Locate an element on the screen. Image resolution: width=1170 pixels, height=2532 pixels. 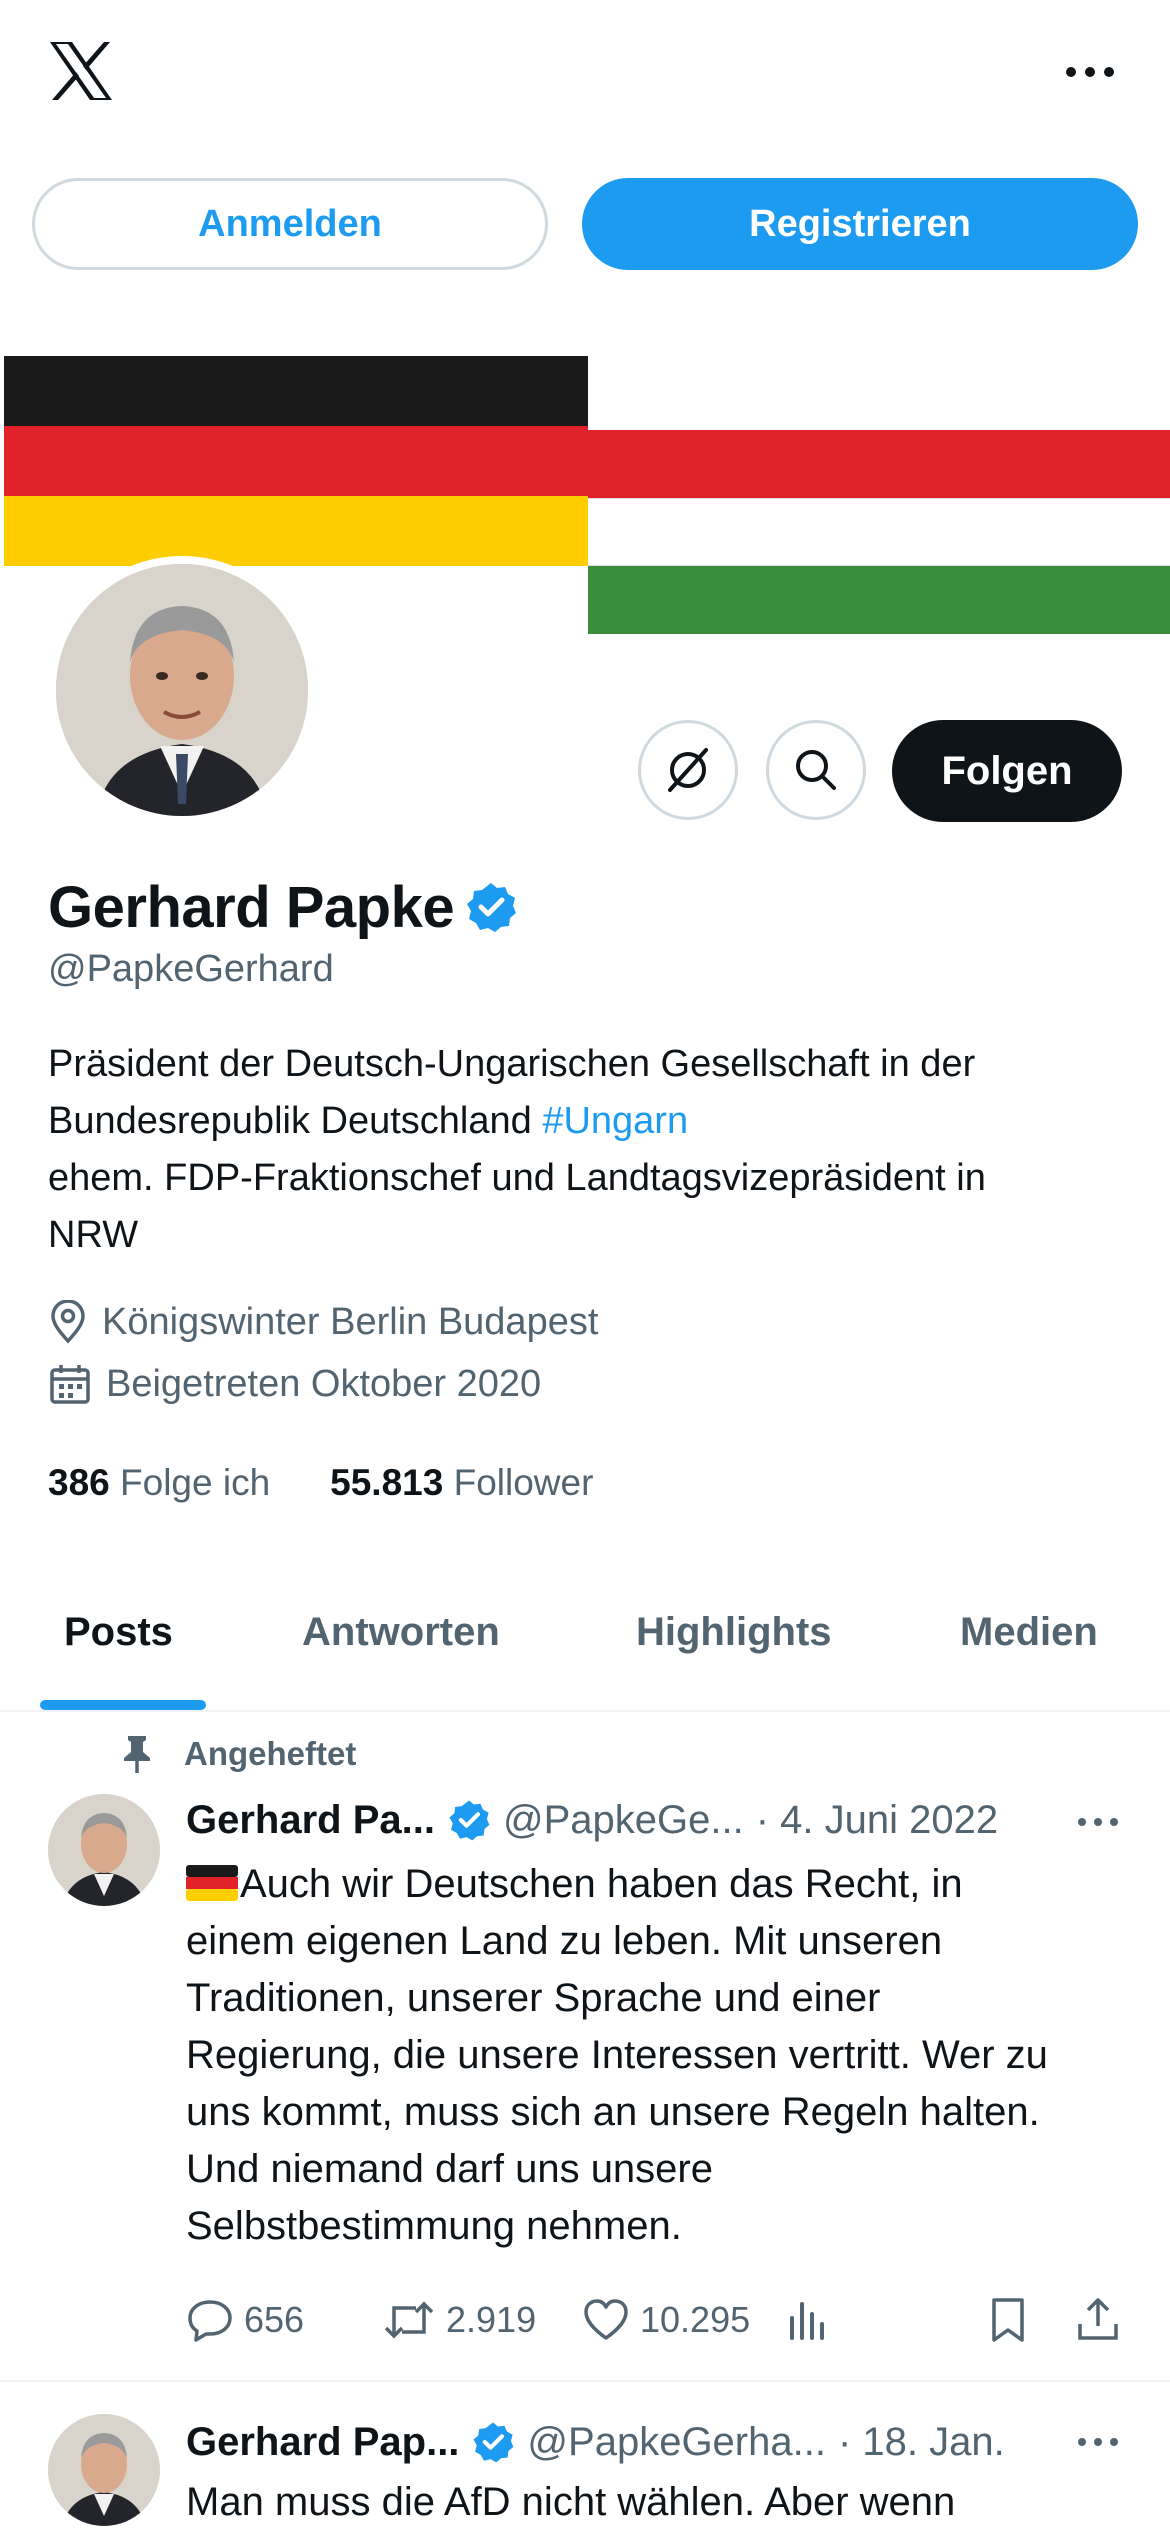
follow-button: Folgen is located at coordinates (1007, 771).